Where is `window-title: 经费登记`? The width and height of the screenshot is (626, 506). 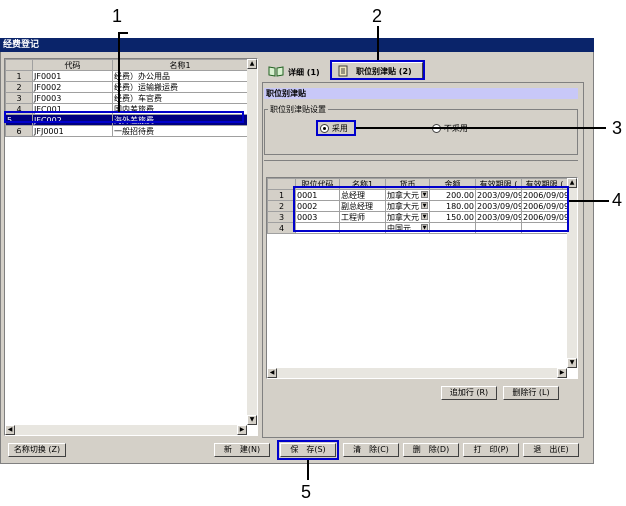
window-title: 经费登记 is located at coordinates (297, 45).